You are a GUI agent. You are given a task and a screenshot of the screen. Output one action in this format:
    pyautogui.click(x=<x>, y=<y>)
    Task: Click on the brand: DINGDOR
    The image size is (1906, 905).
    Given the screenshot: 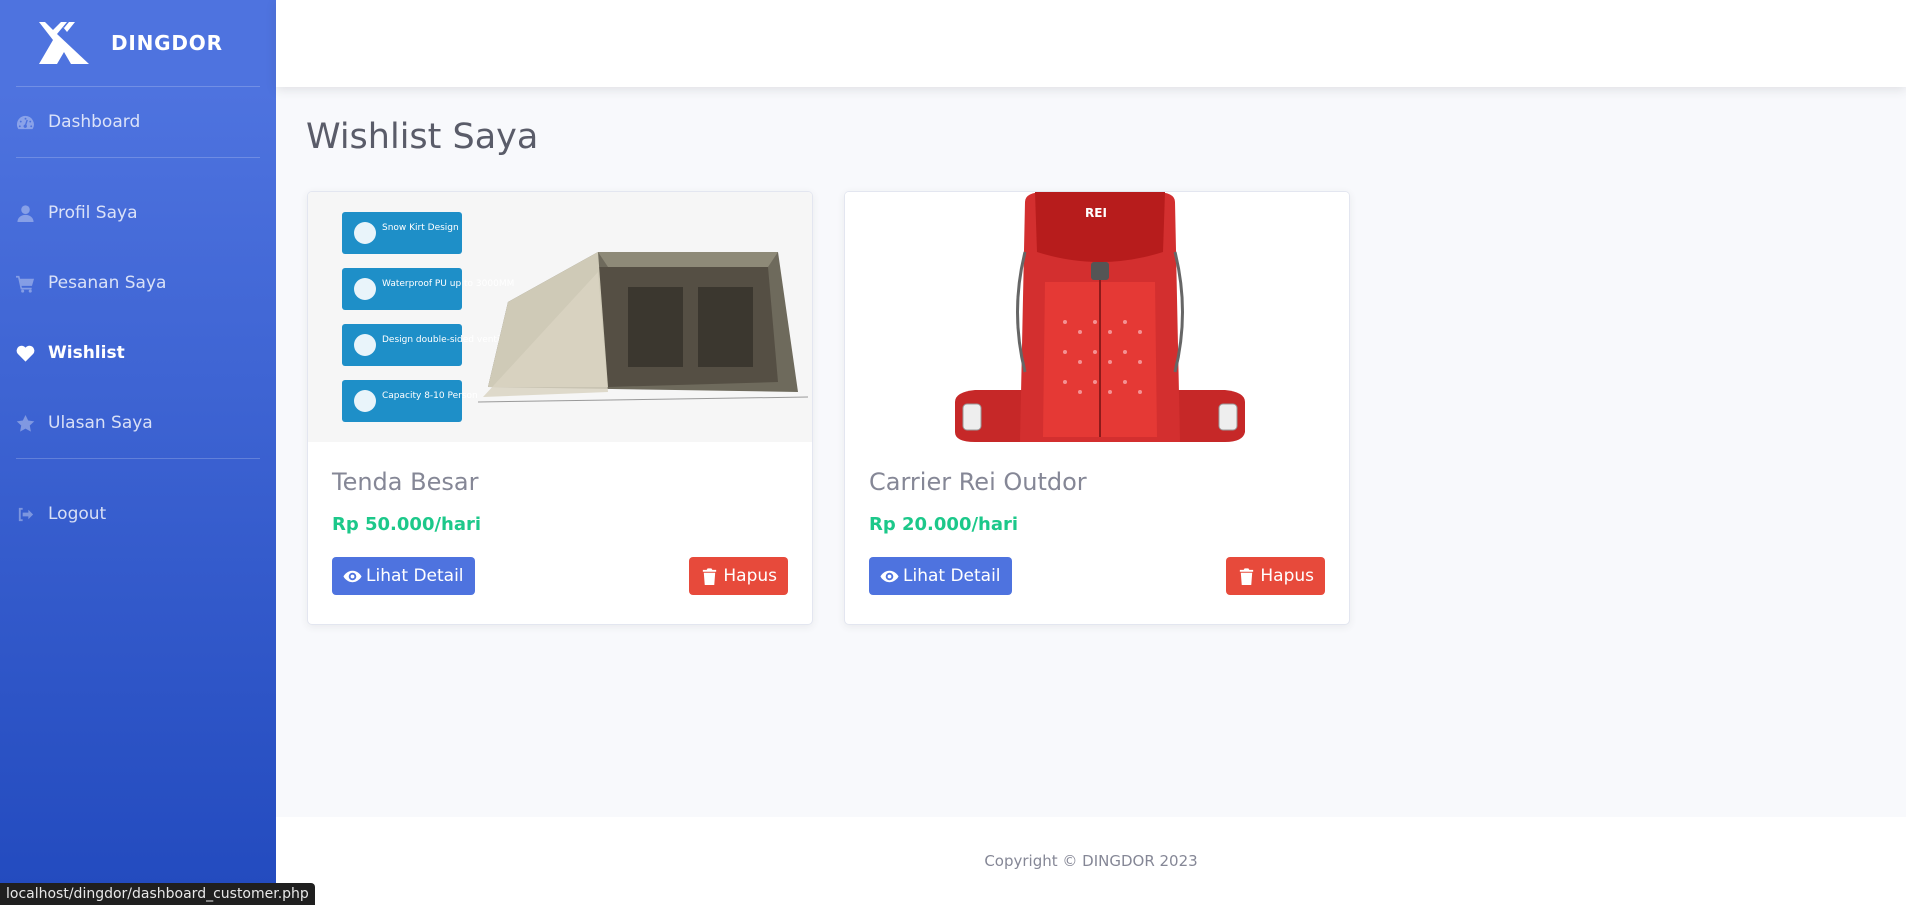 What is the action you would take?
    pyautogui.click(x=138, y=43)
    